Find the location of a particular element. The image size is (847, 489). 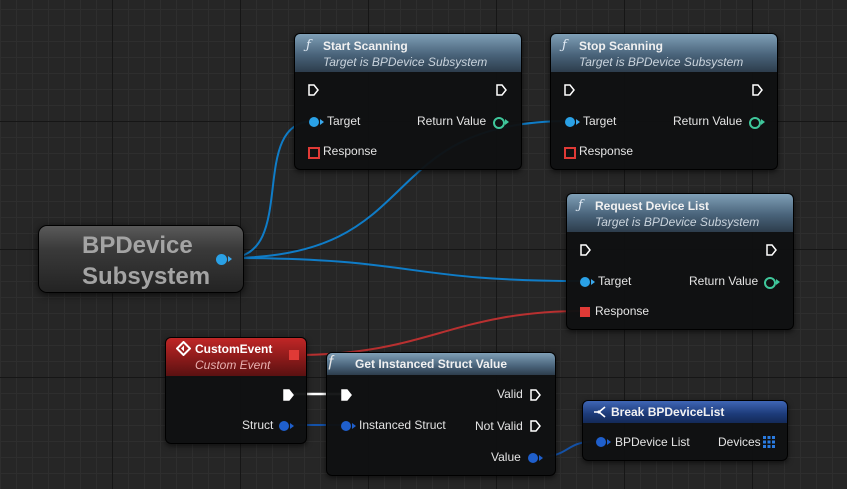

bpdevice-subsystem-node: BPDevice Subsystem is located at coordinates (141, 259).